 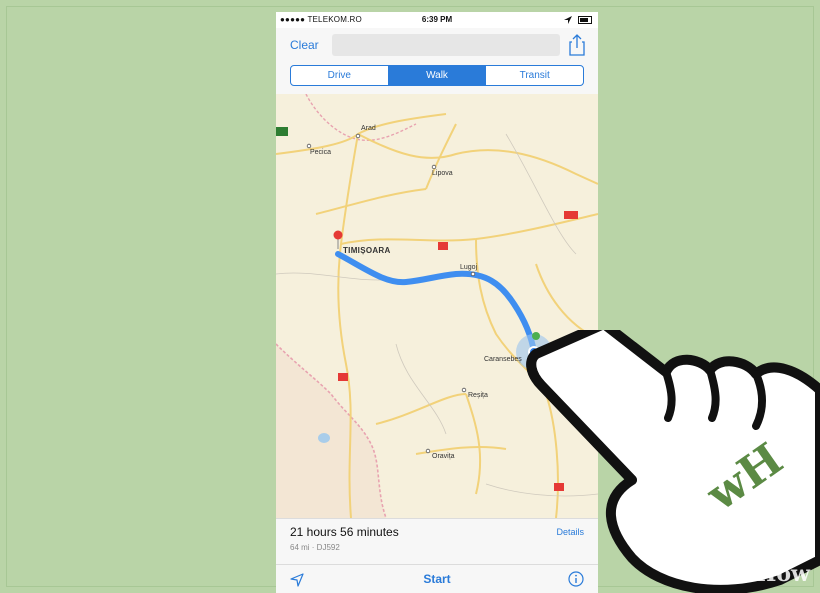 What do you see at coordinates (730, 574) in the screenshot?
I see `watermark-wiki: wiki` at bounding box center [730, 574].